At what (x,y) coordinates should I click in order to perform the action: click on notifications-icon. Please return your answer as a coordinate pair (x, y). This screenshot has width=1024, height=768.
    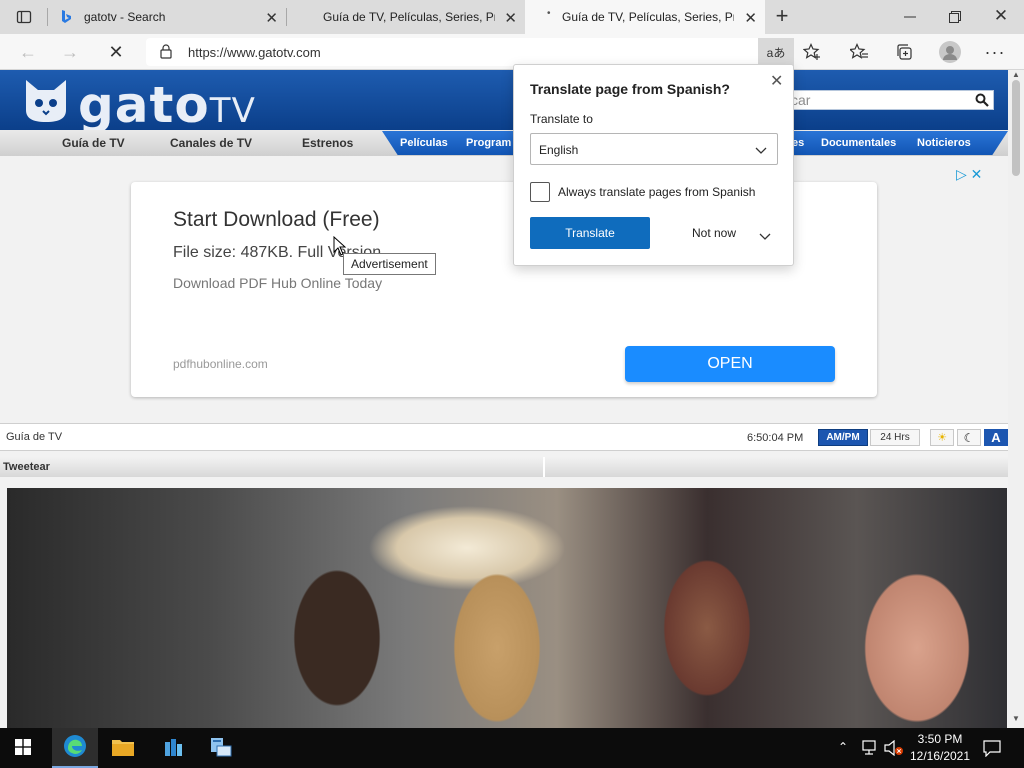
    Looking at the image, I should click on (992, 749).